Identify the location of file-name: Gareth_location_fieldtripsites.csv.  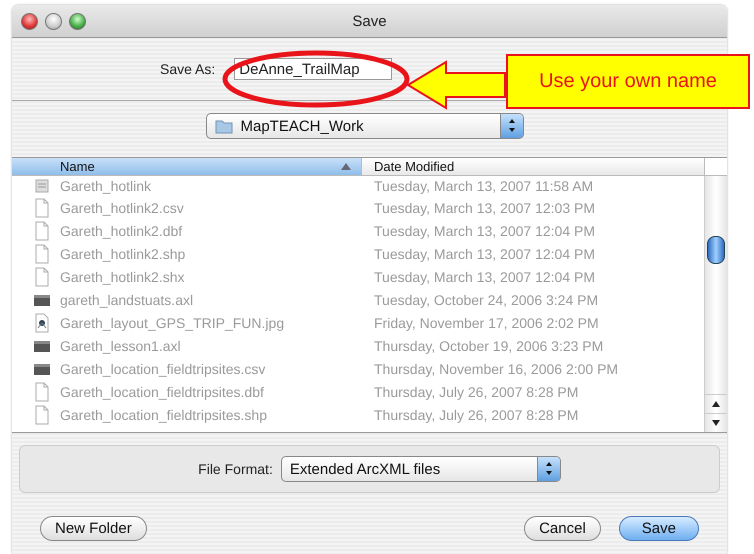
(163, 368).